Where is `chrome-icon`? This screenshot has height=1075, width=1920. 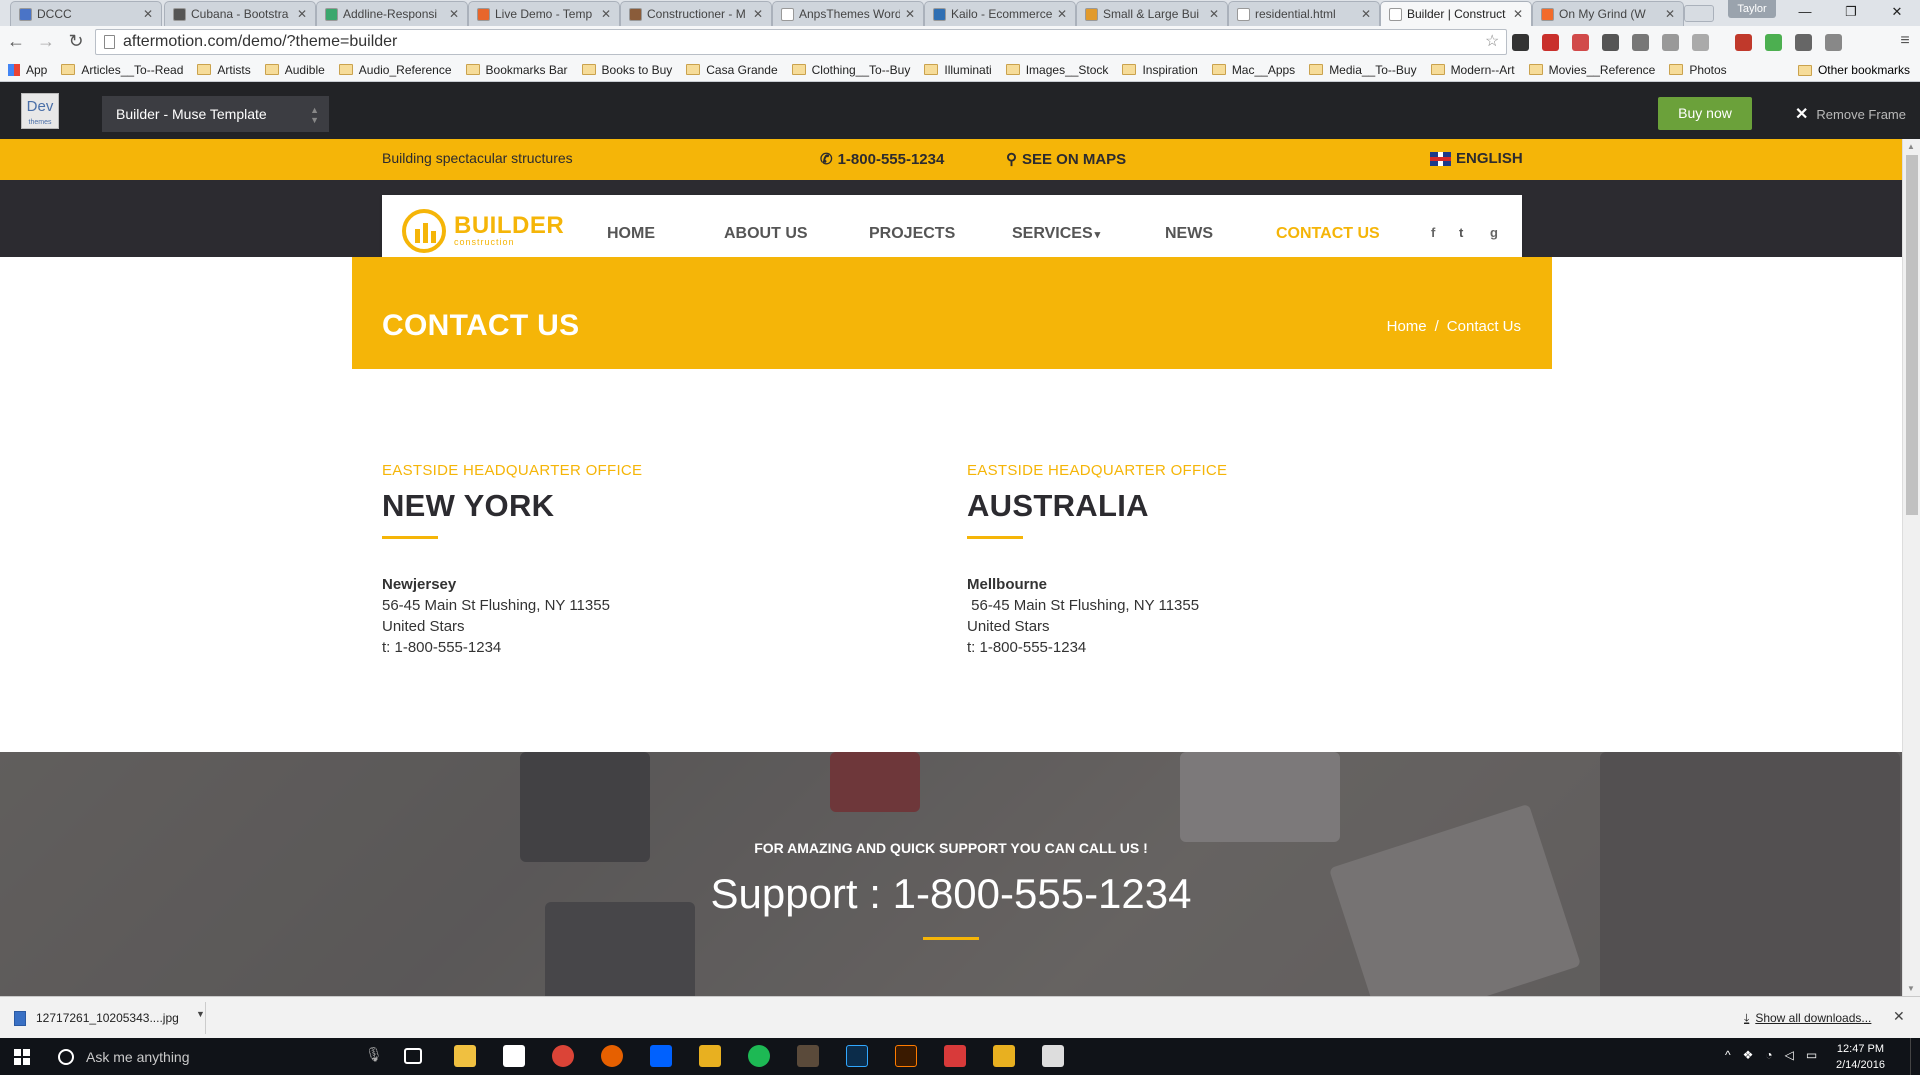
chrome-icon is located at coordinates (563, 1056).